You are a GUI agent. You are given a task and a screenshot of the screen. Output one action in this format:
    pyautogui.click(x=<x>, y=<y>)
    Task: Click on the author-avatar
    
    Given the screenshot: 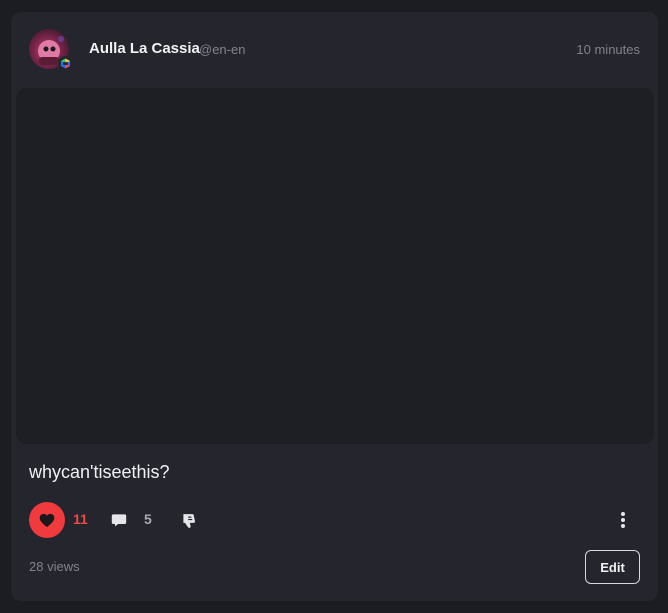 What is the action you would take?
    pyautogui.click(x=51, y=51)
    